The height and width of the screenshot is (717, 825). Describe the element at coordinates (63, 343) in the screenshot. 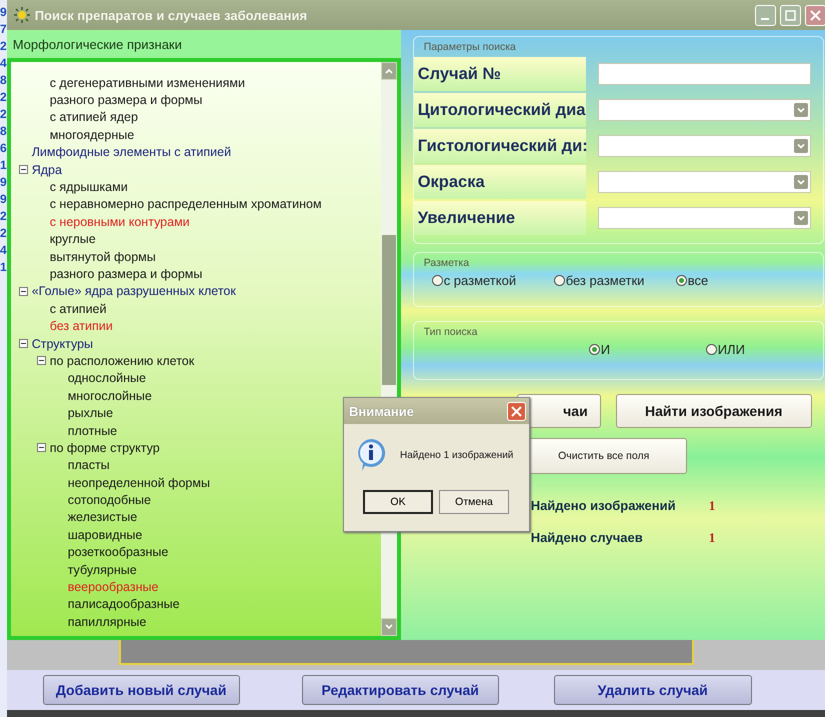

I see `tree-item: Структуры` at that location.